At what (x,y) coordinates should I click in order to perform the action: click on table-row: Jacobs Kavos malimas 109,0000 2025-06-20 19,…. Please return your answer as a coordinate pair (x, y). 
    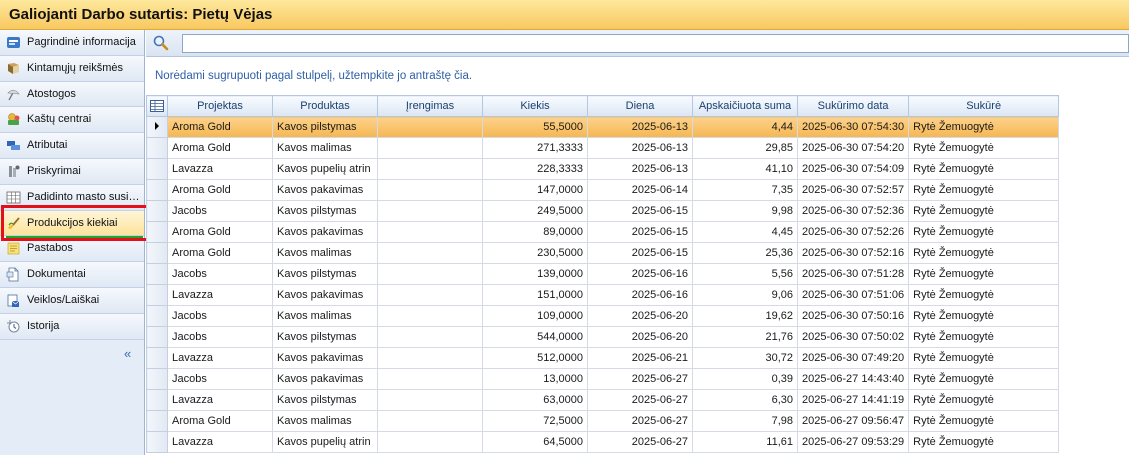
    Looking at the image, I should click on (603, 316).